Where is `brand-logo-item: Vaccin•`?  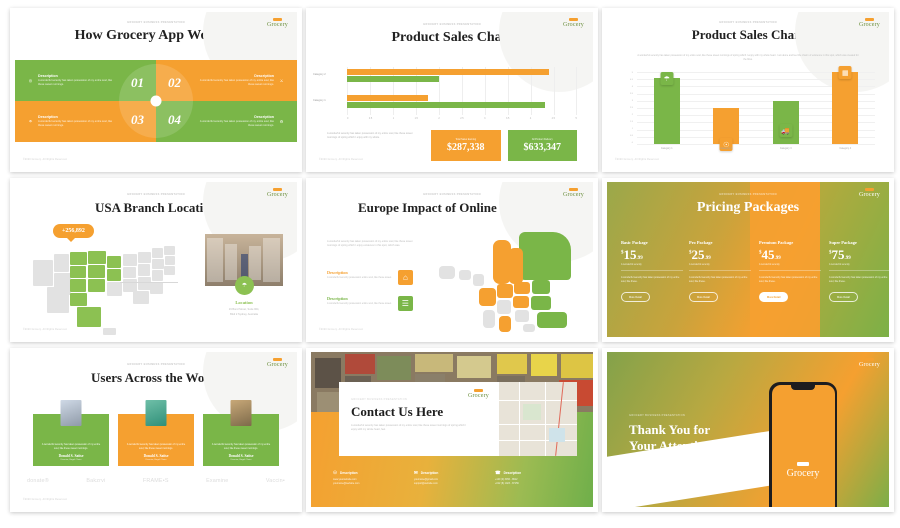
brand-logo-item: Vaccin• is located at coordinates (275, 481).